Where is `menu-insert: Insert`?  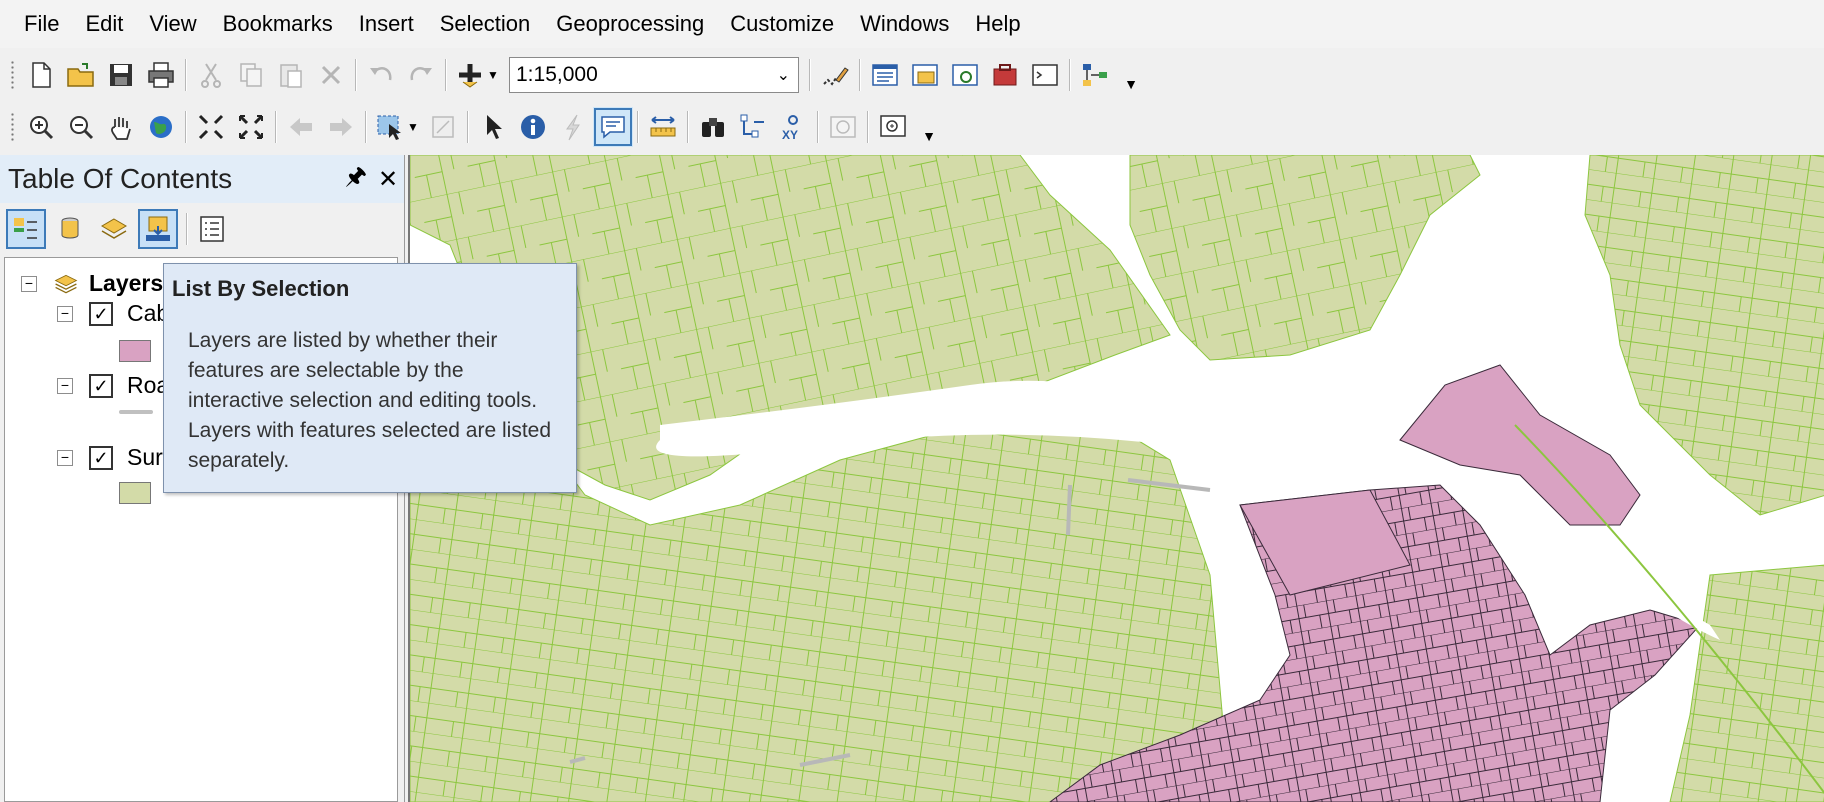
menu-insert: Insert is located at coordinates (386, 24).